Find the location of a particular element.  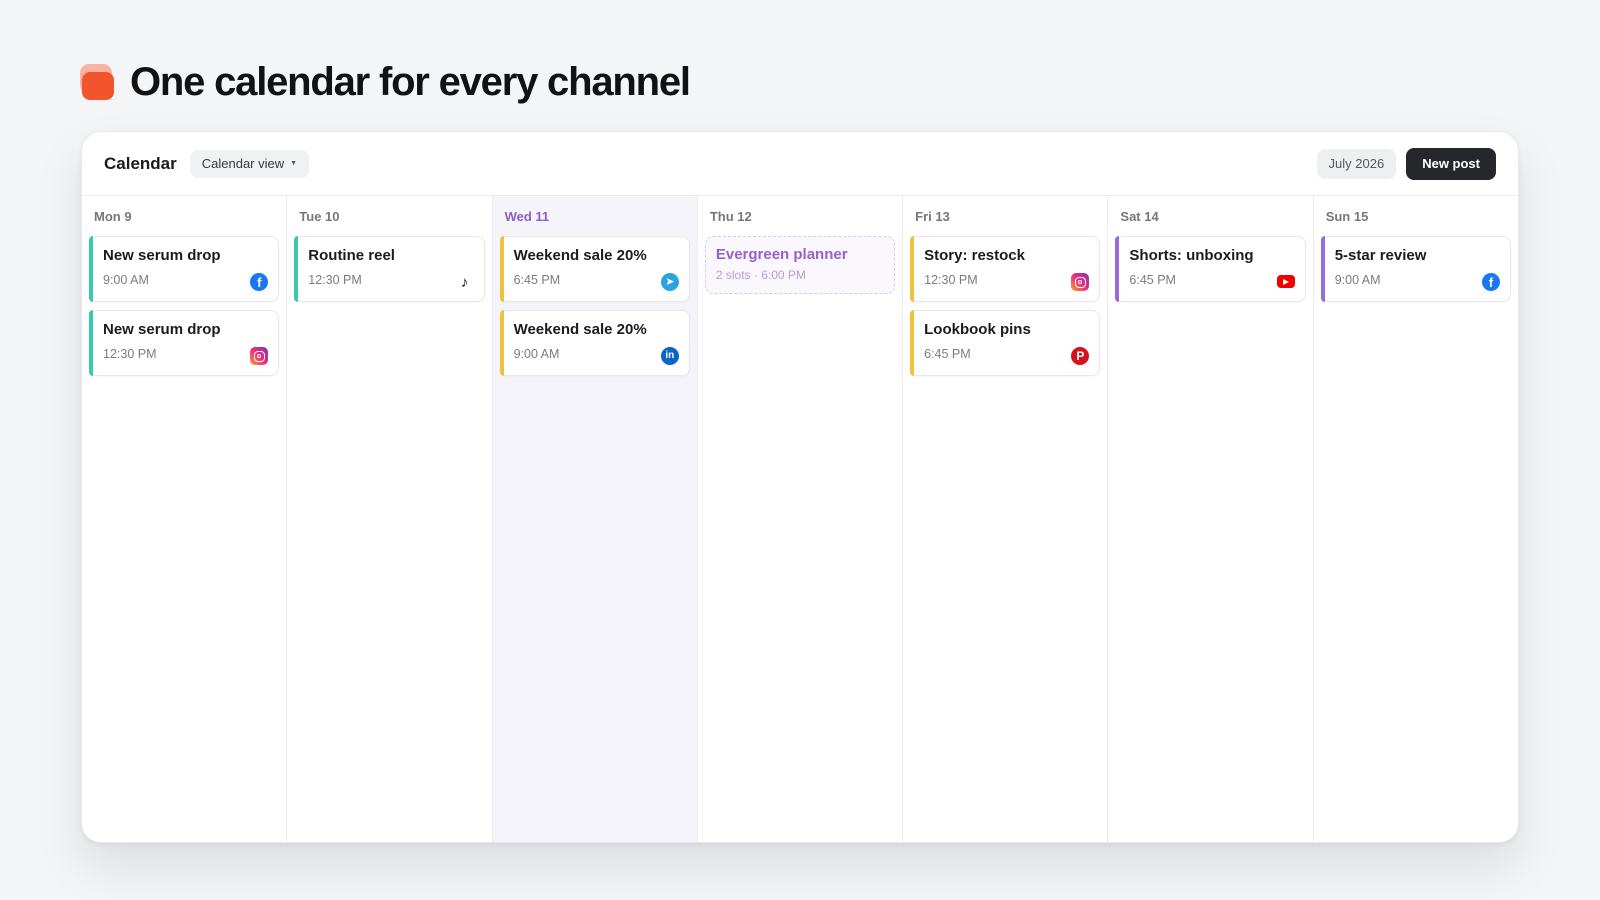

calendar-view-dropdown: Calendar view ▼ is located at coordinates (249, 163).